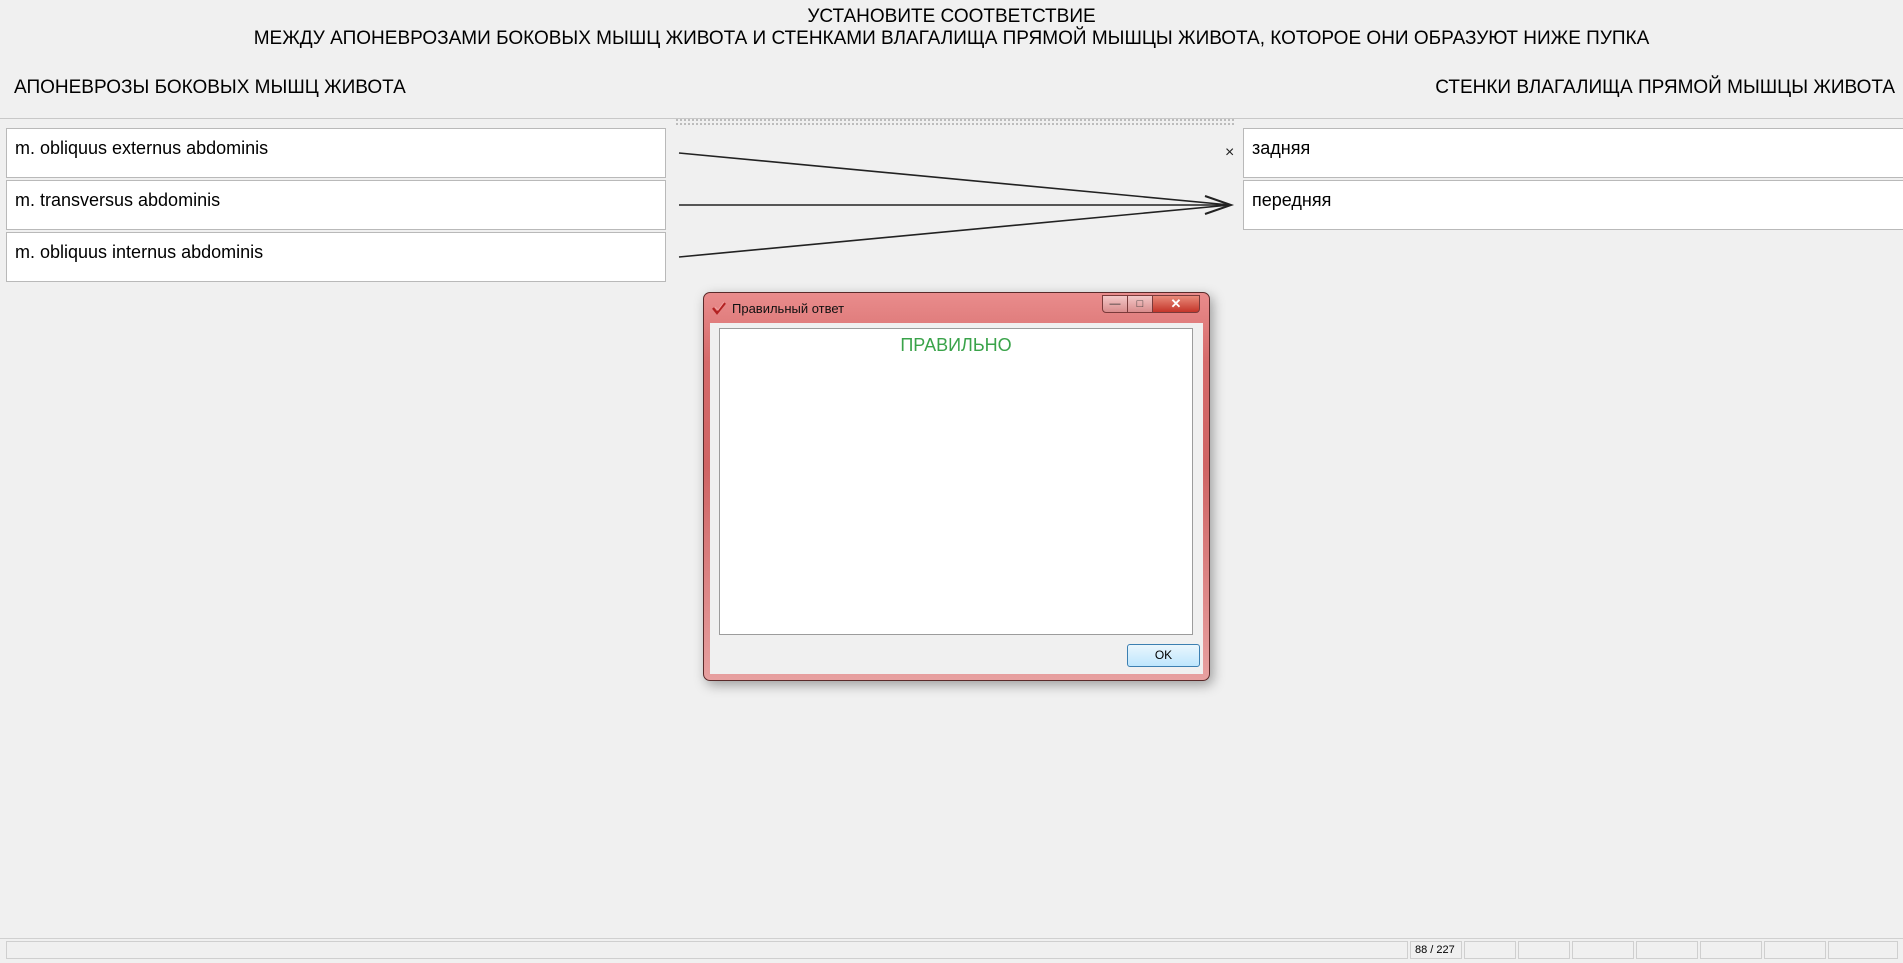  What do you see at coordinates (1140, 304) in the screenshot?
I see `maximize-icon: □` at bounding box center [1140, 304].